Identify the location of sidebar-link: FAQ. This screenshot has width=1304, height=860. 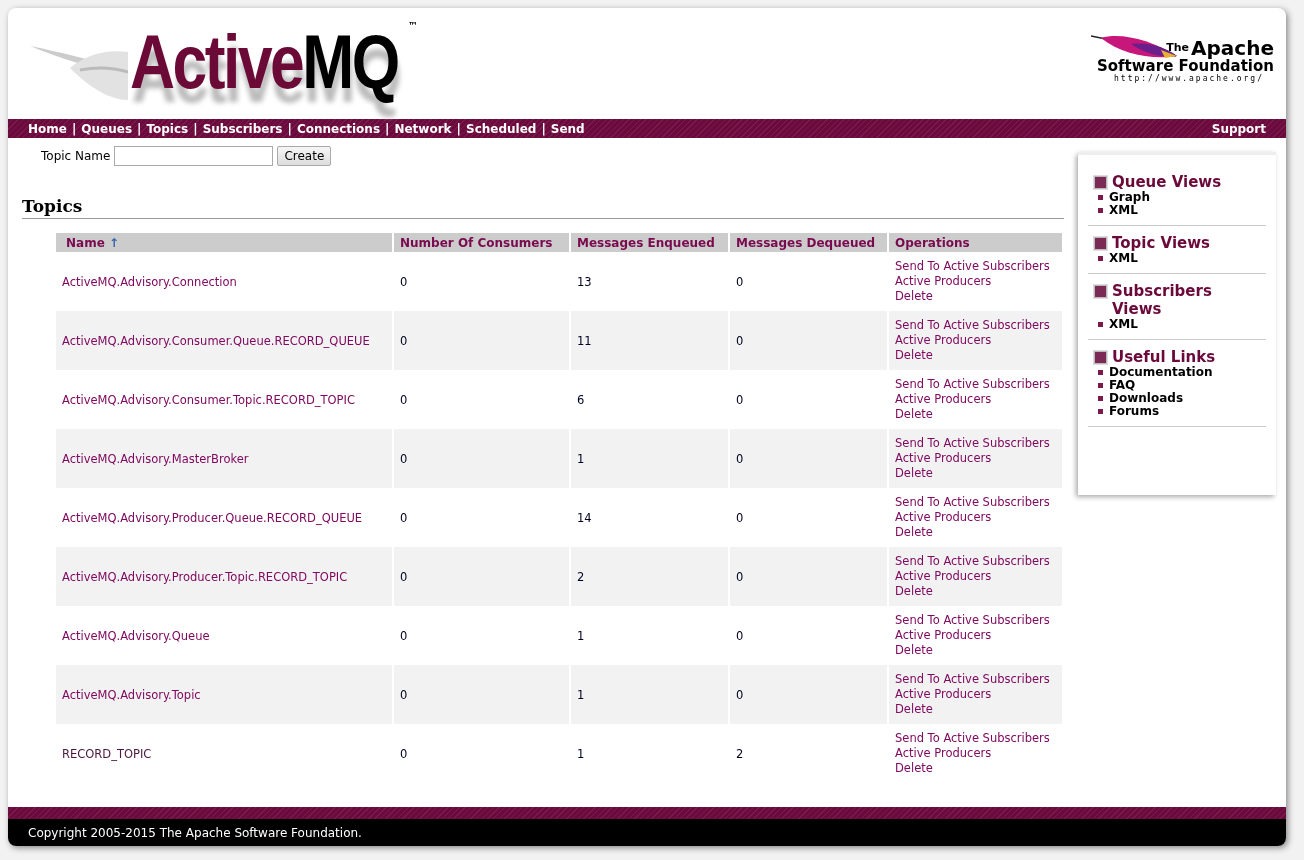
(1122, 385).